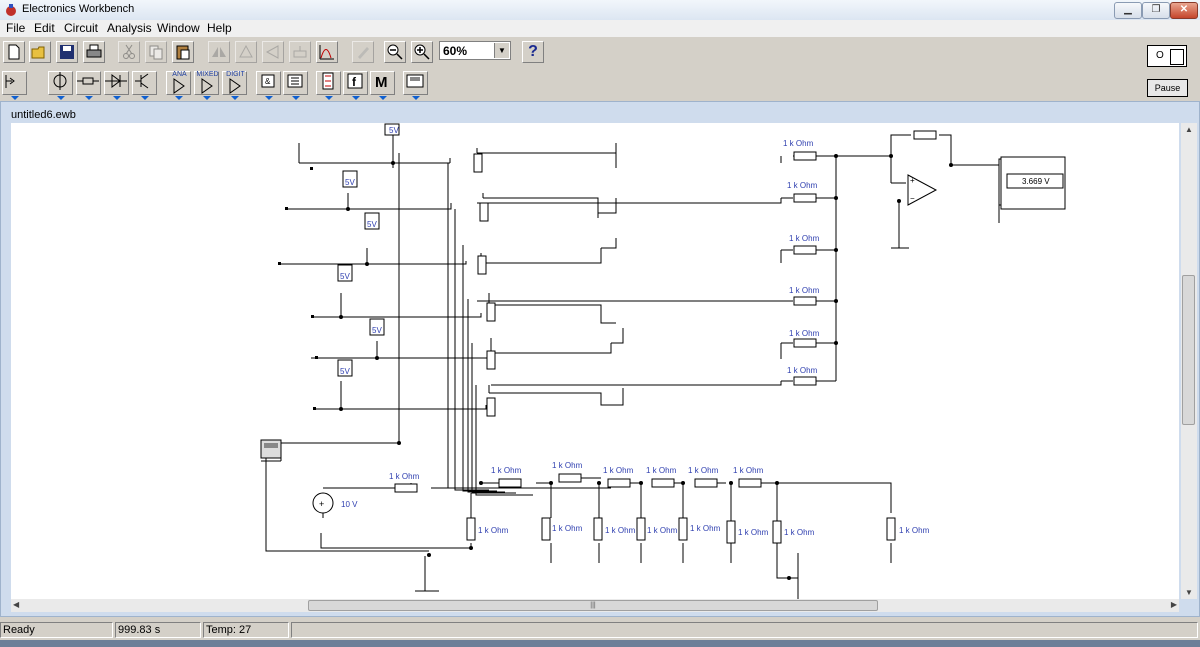  What do you see at coordinates (144, 85) in the screenshot?
I see `parts-transistors-button` at bounding box center [144, 85].